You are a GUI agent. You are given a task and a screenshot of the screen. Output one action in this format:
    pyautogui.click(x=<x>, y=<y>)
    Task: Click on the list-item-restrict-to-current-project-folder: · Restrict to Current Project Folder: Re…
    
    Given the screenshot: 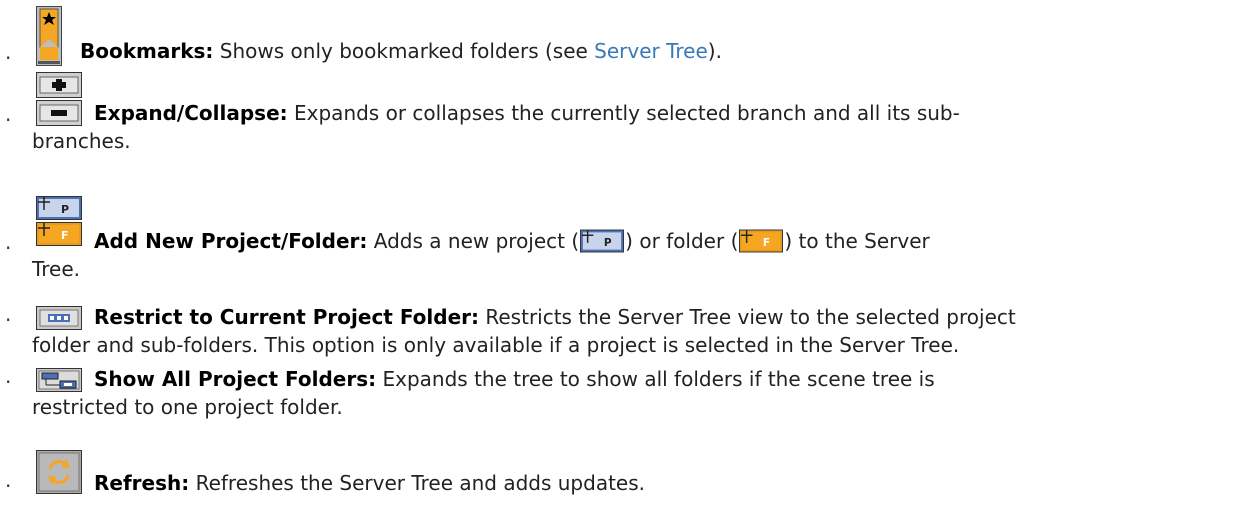 What is the action you would take?
    pyautogui.click(x=627, y=335)
    